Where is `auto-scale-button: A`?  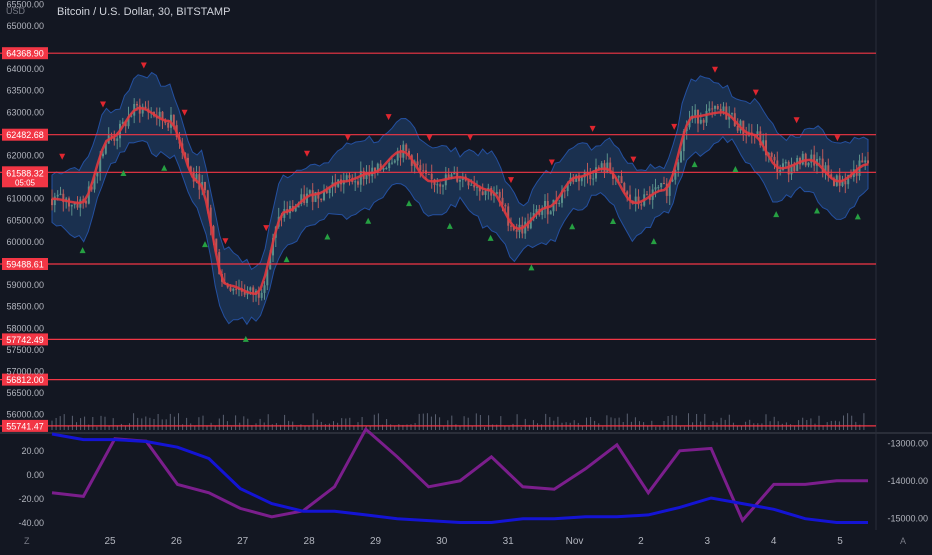
auto-scale-button: A is located at coordinates (903, 541).